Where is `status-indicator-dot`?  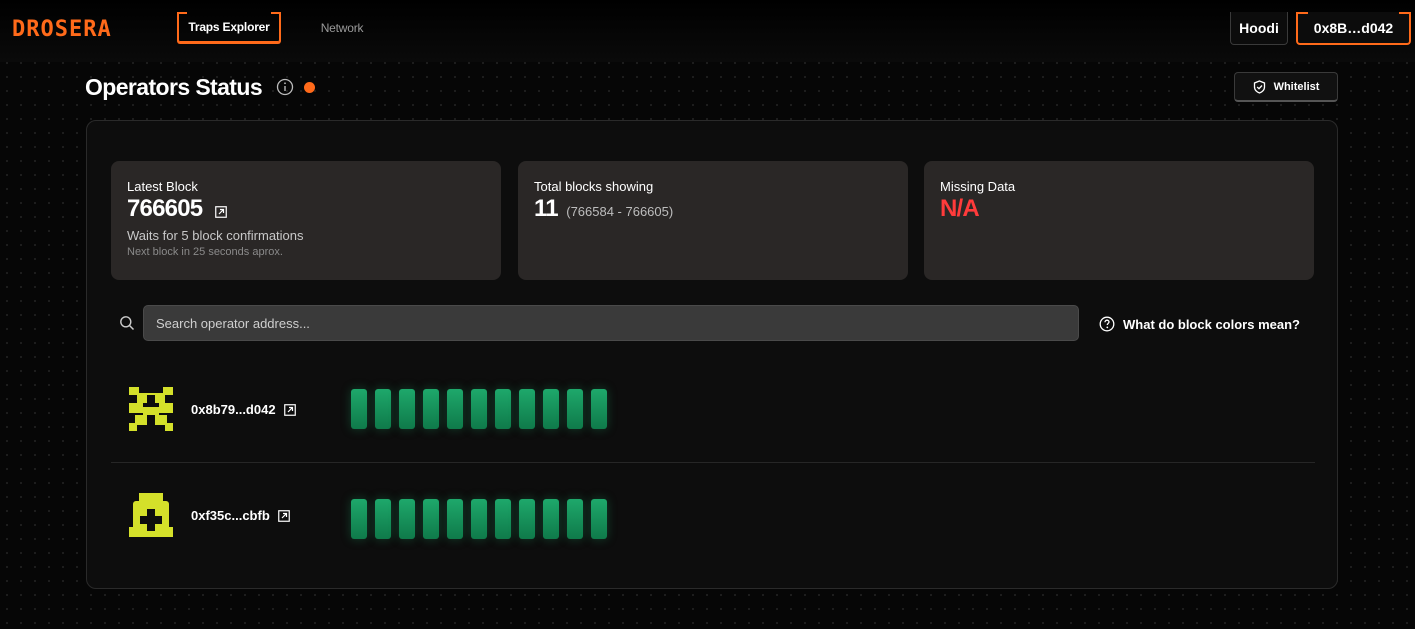
status-indicator-dot is located at coordinates (309, 87).